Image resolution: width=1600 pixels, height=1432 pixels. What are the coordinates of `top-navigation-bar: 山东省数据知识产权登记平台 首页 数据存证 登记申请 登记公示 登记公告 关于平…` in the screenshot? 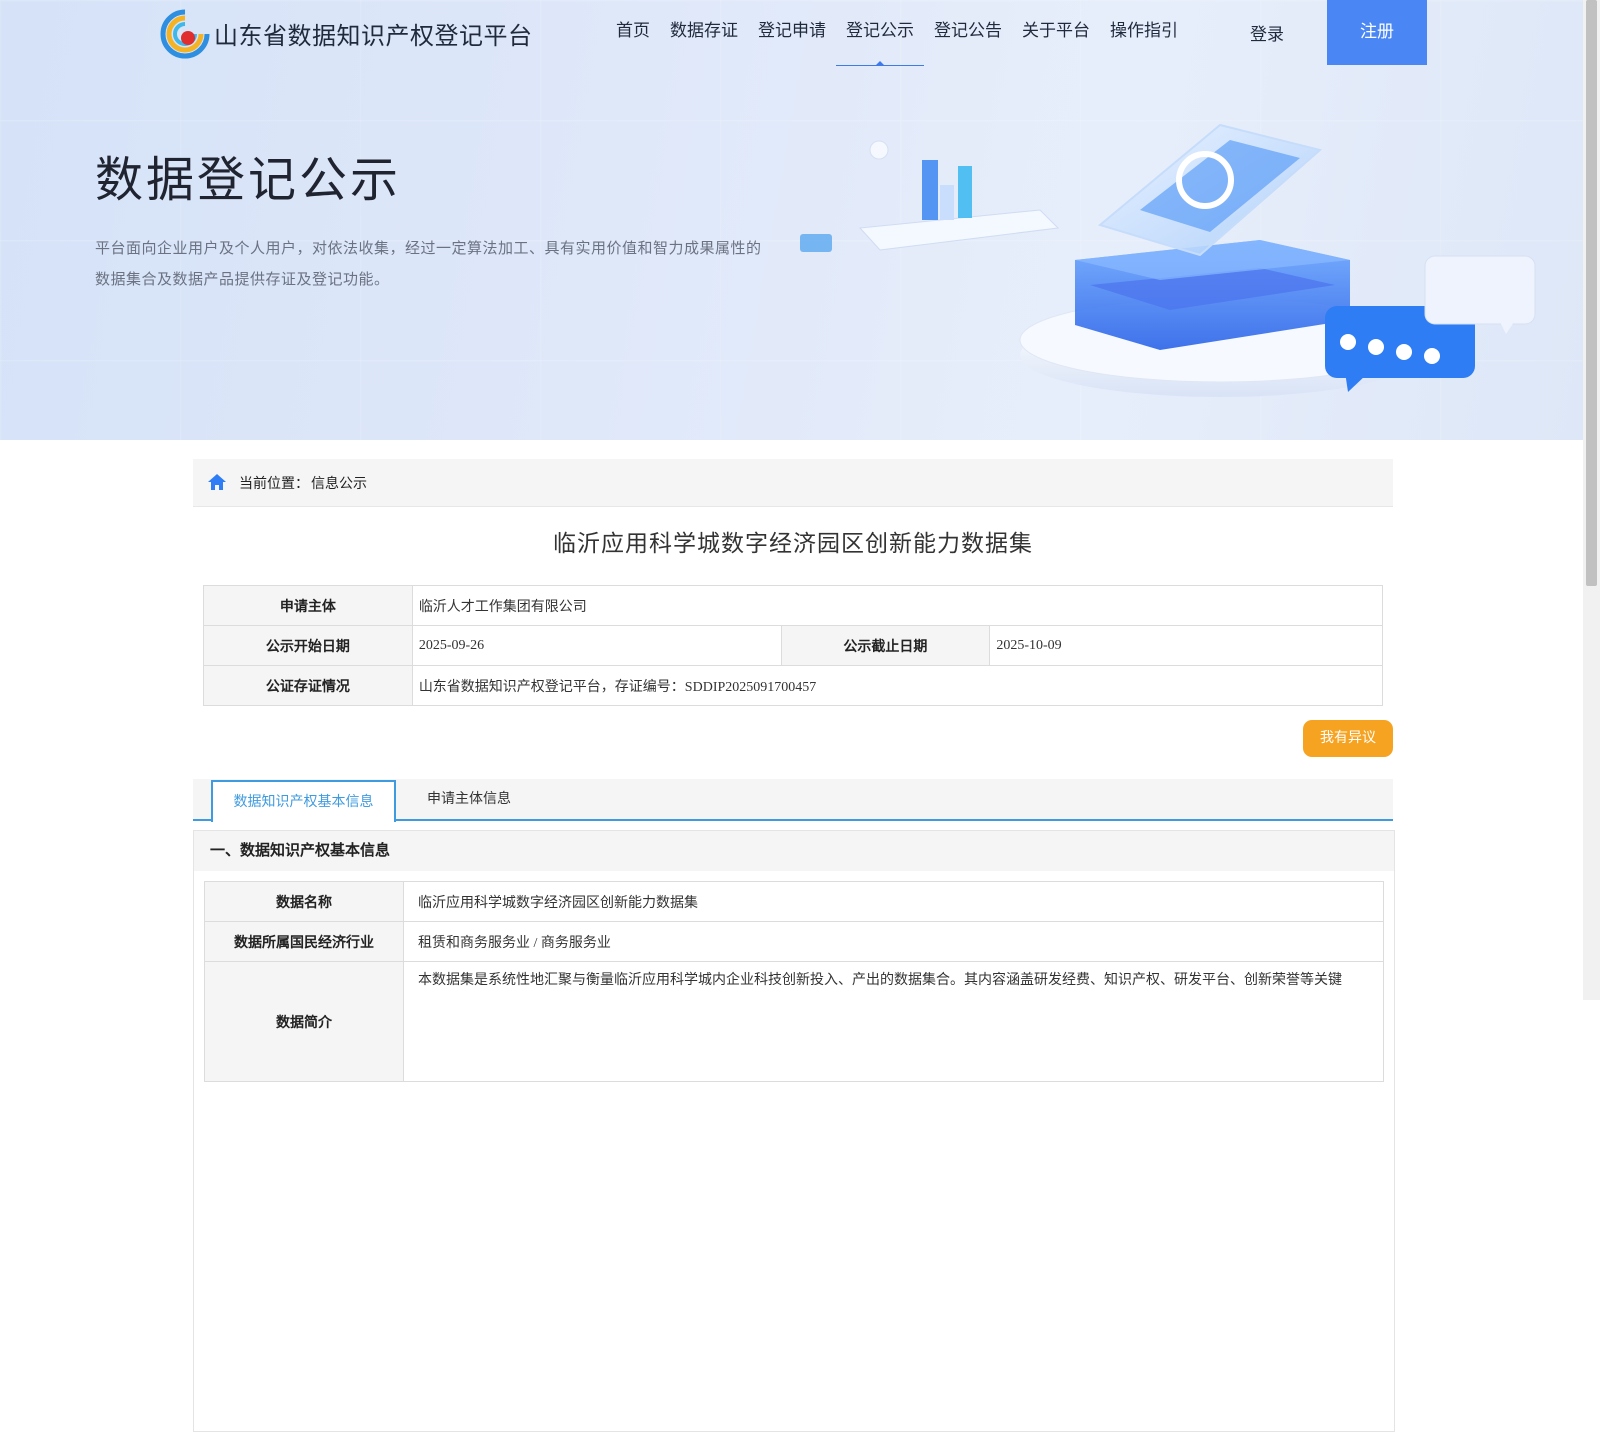 It's located at (791, 33).